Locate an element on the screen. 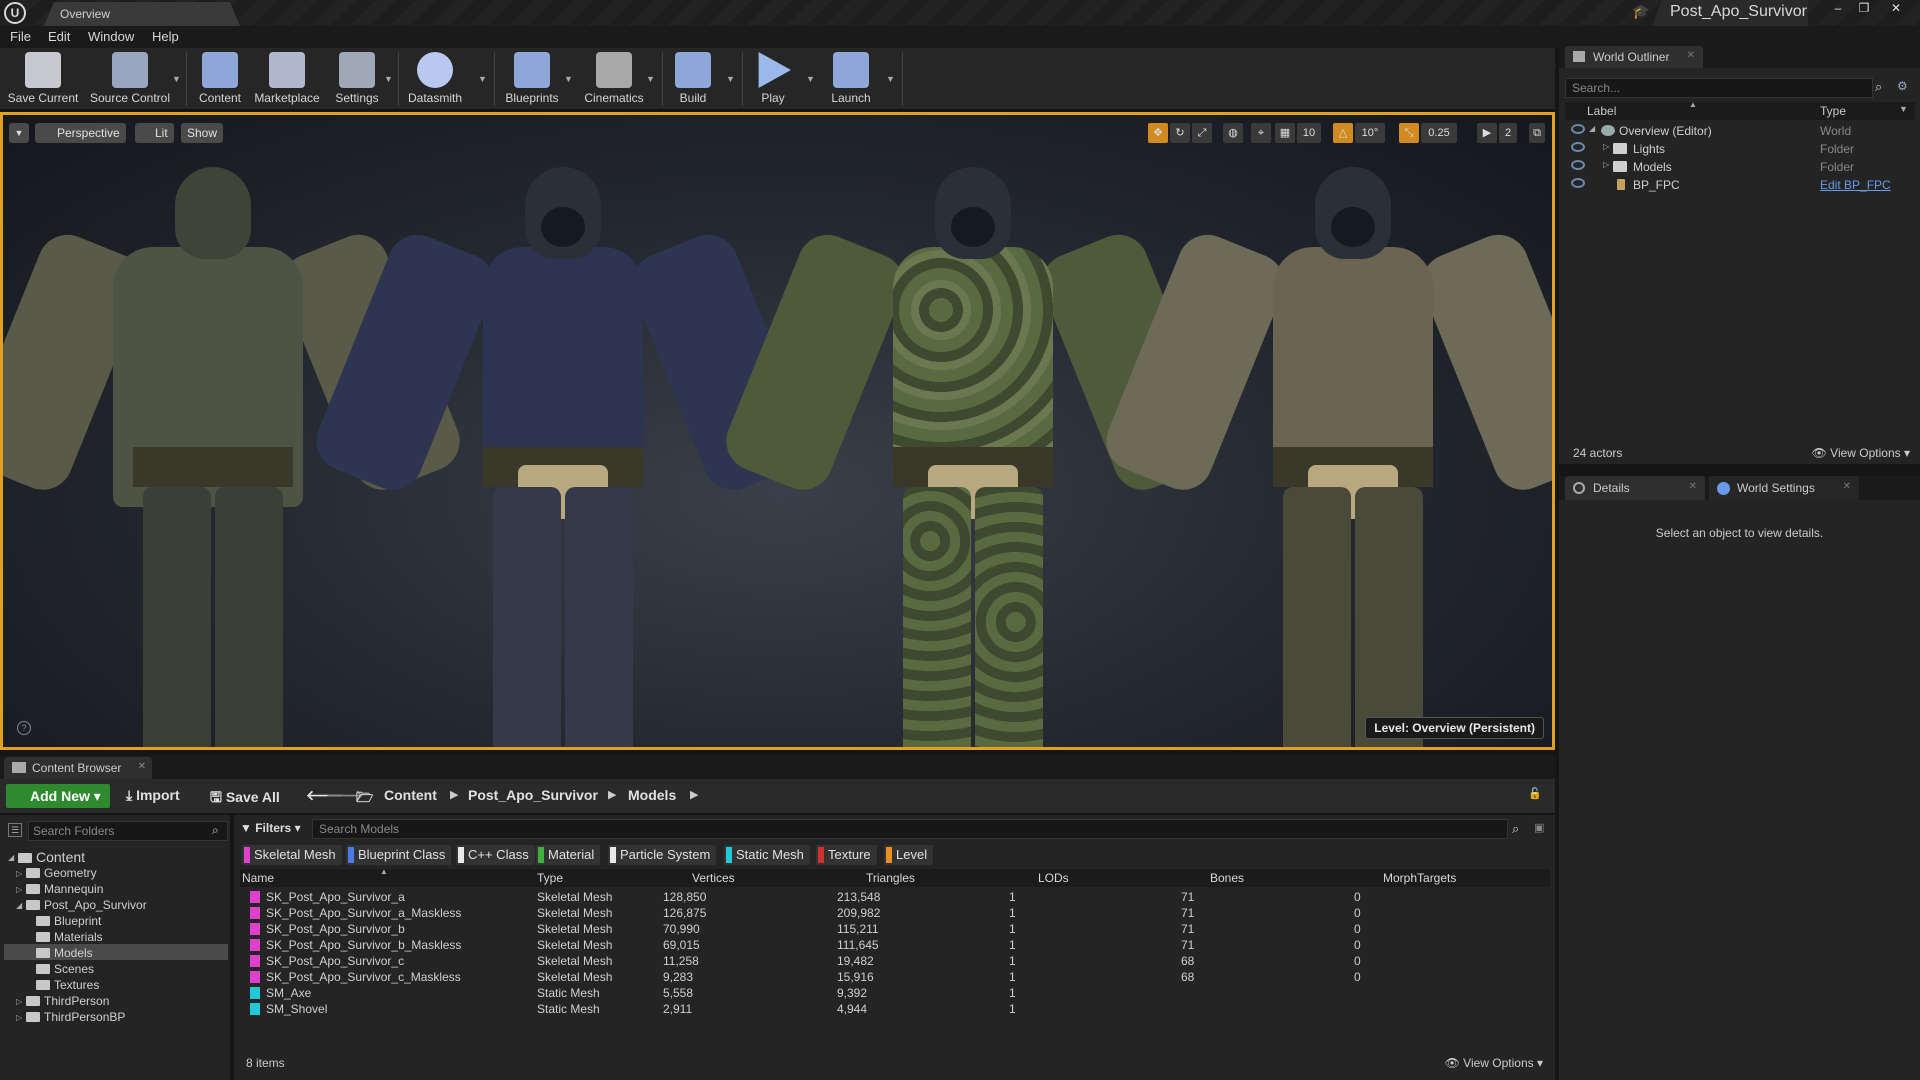  tree-item-geometry: Geometry is located at coordinates (61, 873).